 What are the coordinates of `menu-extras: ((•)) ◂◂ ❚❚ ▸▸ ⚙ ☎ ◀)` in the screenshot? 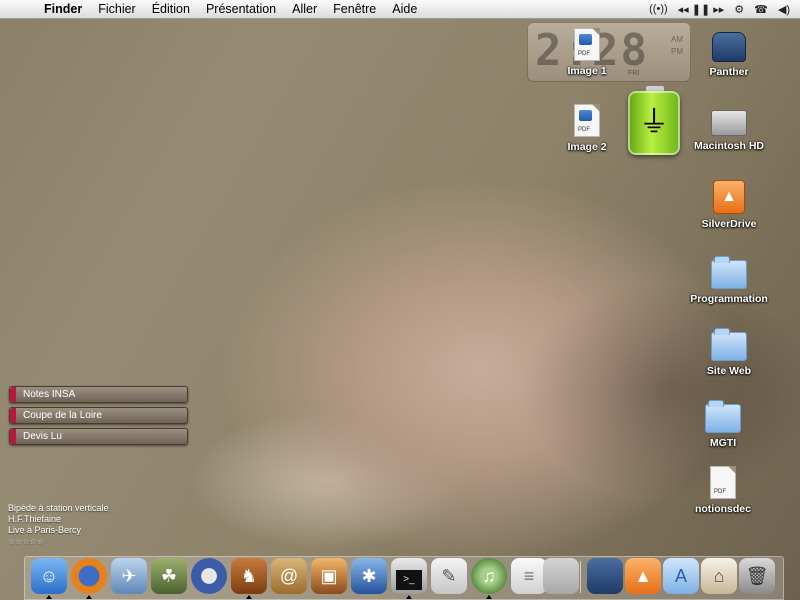 It's located at (724, 9).